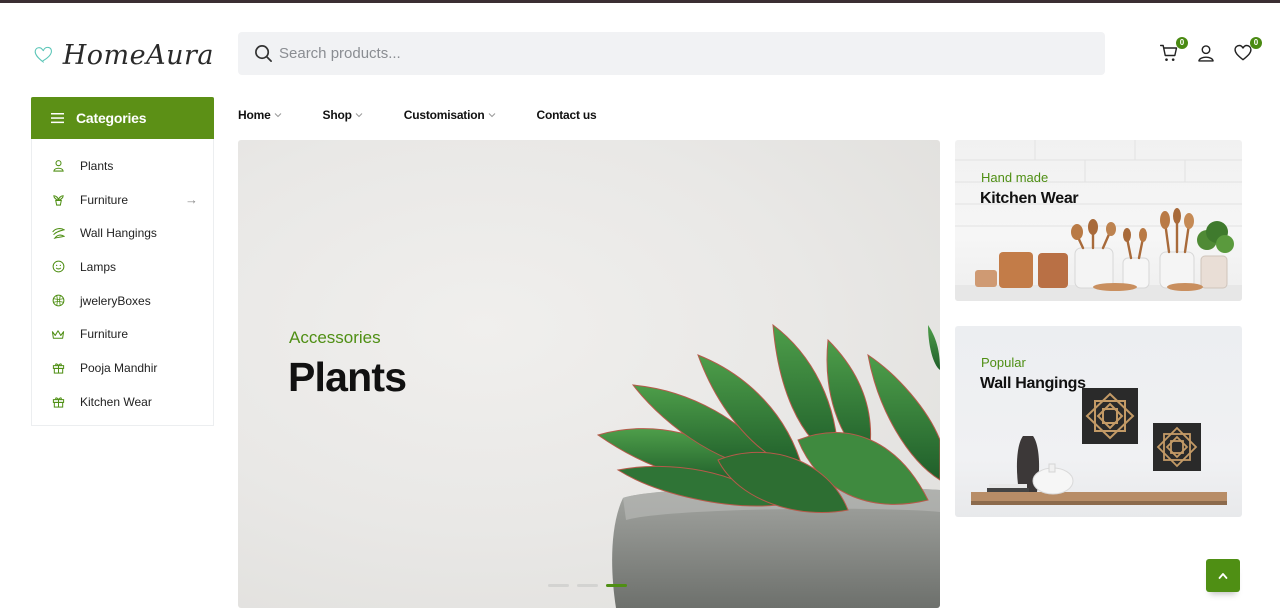 This screenshot has width=1280, height=614. Describe the element at coordinates (337, 115) in the screenshot. I see `nav-label: Shop` at that location.